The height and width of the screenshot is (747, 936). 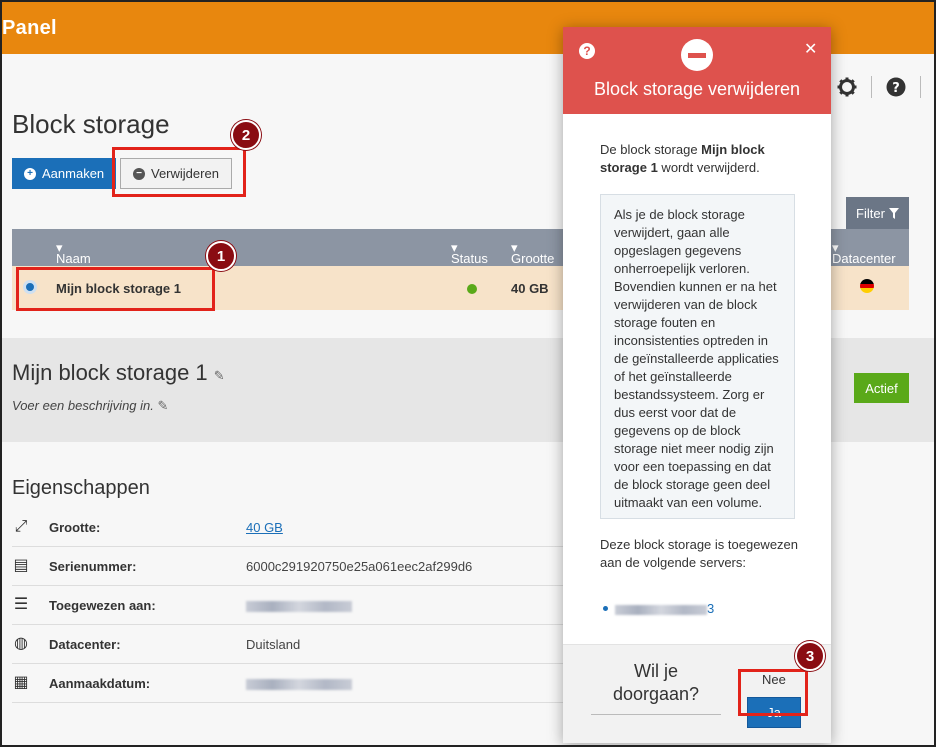 I want to click on property-row-datacenter: ◍ Datacenter: Duitsland, so click(x=292, y=644).